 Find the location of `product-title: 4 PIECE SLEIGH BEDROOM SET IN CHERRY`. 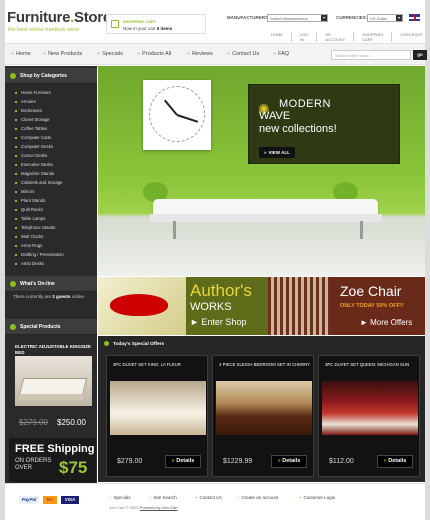

product-title: 4 PIECE SLEIGH BEDROOM SET IN CHERRY is located at coordinates (265, 365).